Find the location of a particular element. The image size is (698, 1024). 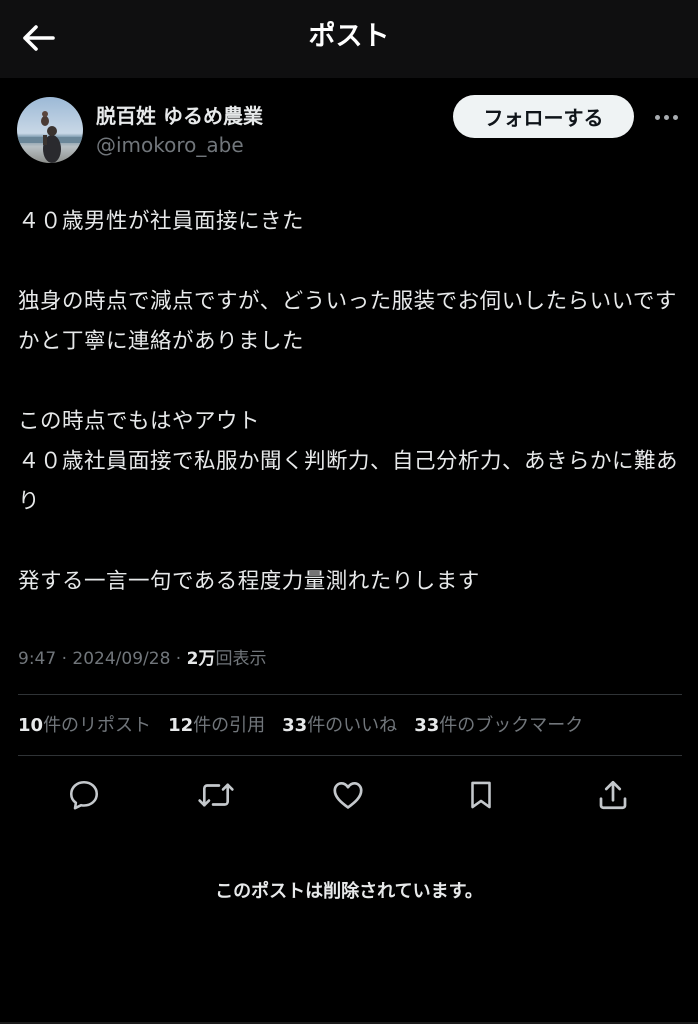

reply-icon is located at coordinates (84, 795).